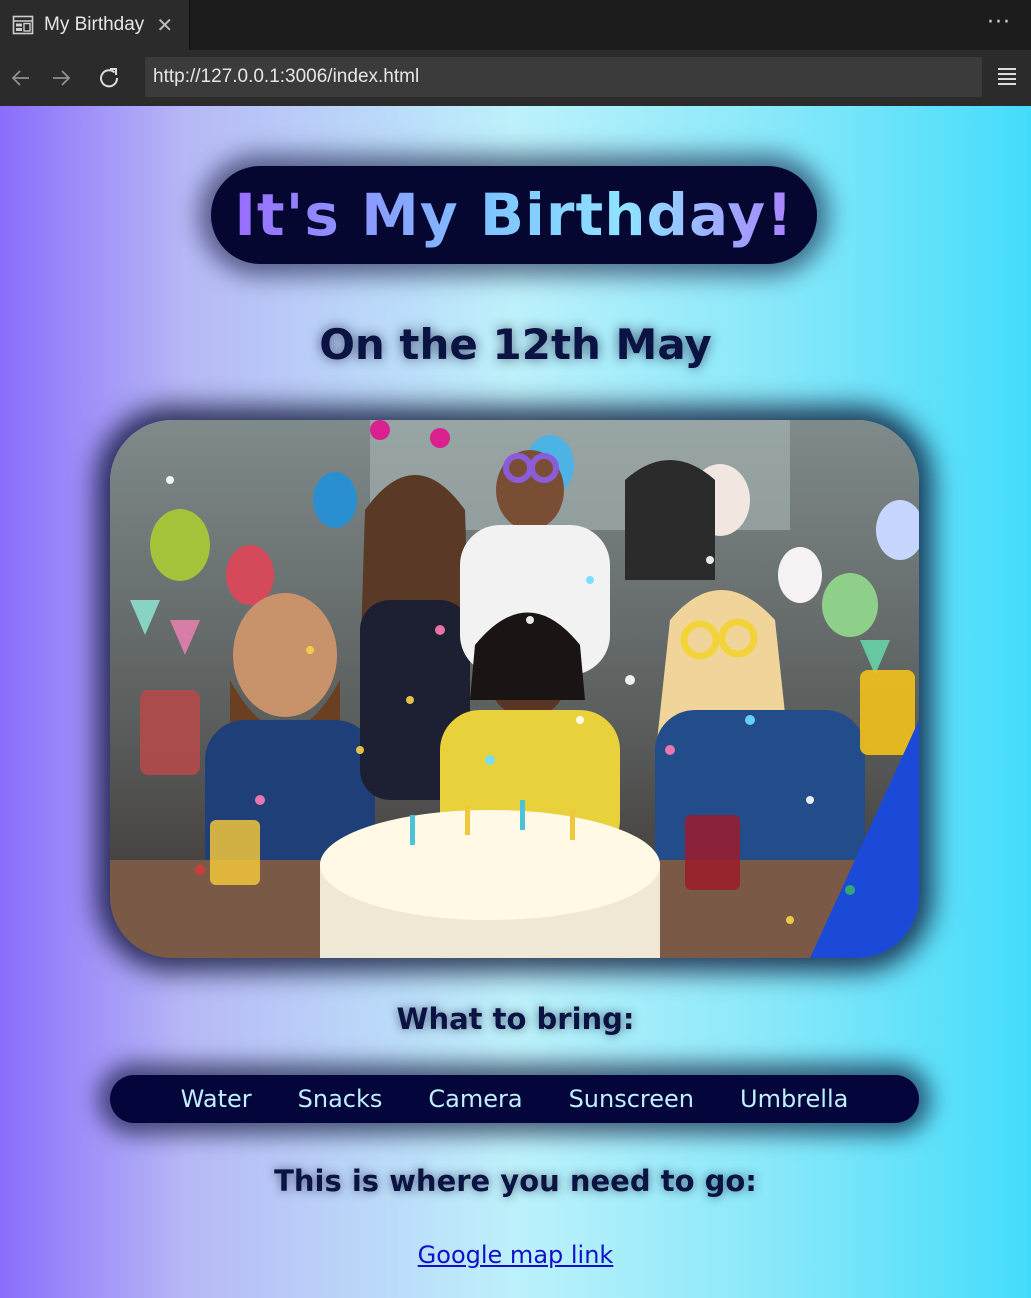  I want to click on more-options-button: ···, so click(999, 22).